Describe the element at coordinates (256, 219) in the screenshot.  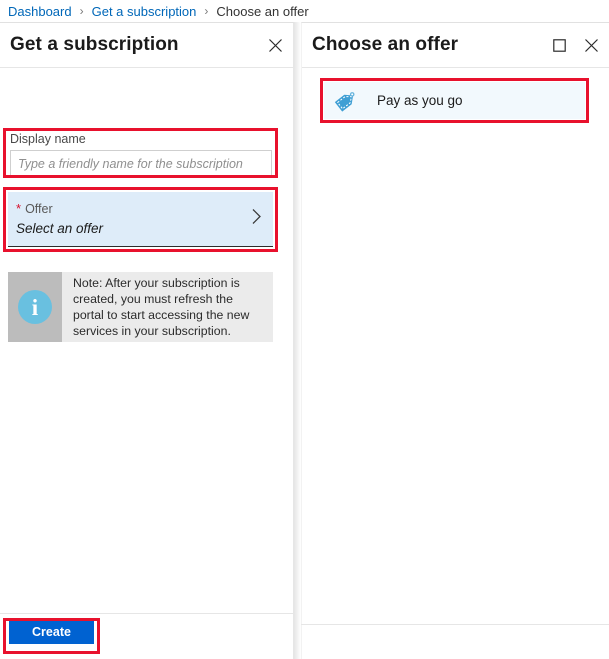
I see `chevron-right-icon` at that location.